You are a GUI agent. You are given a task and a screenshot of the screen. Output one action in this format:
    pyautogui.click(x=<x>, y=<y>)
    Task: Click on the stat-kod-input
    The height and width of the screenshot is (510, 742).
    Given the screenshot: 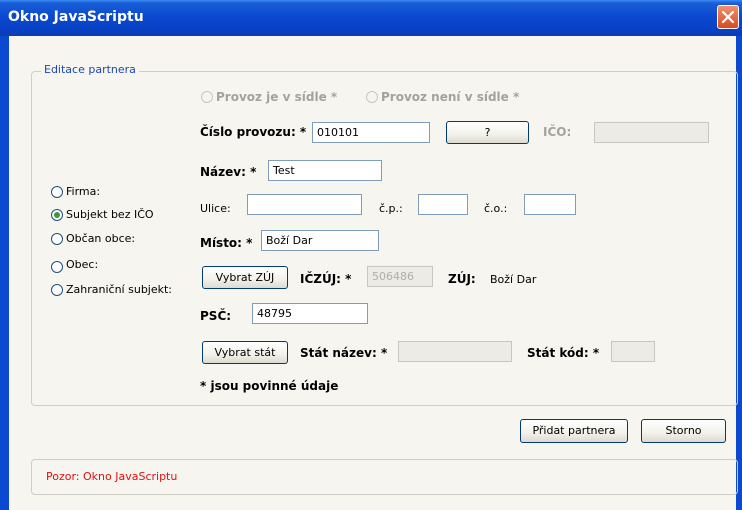 What is the action you would take?
    pyautogui.click(x=633, y=351)
    